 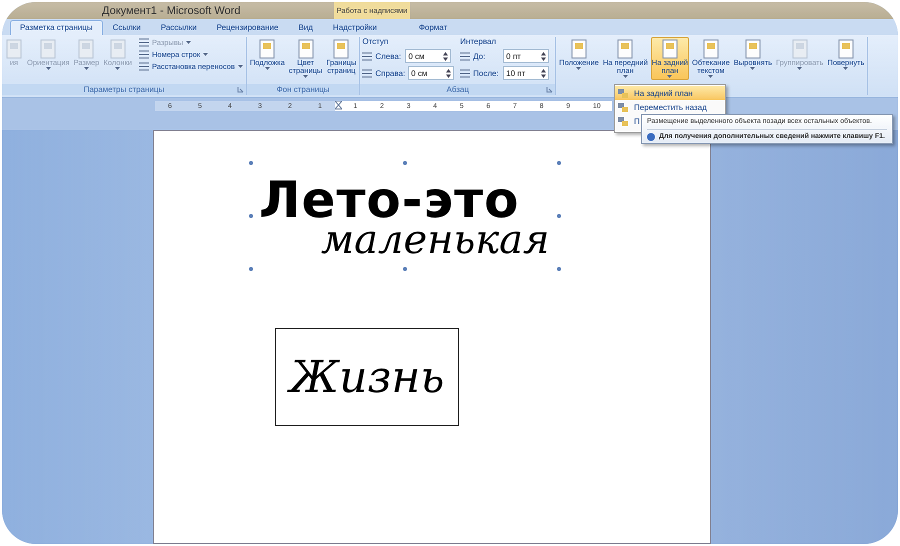 I want to click on section-label: Интервал, so click(x=479, y=41).